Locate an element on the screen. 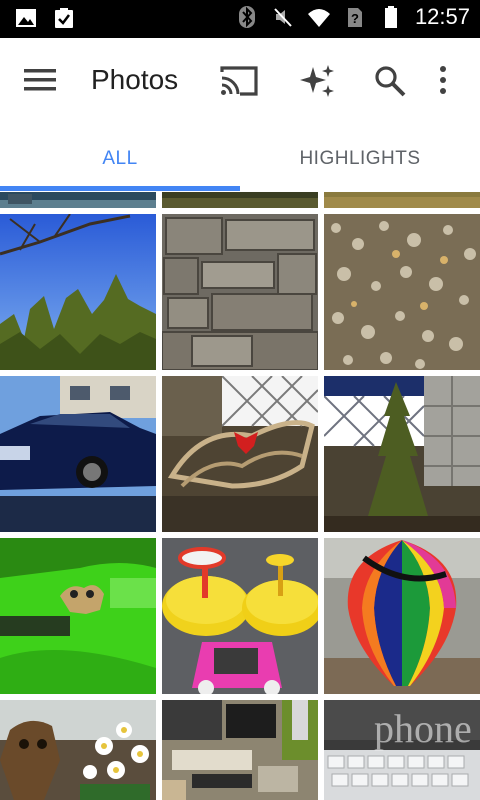 The image size is (480, 800). status-left is located at coordinates (45, 18).